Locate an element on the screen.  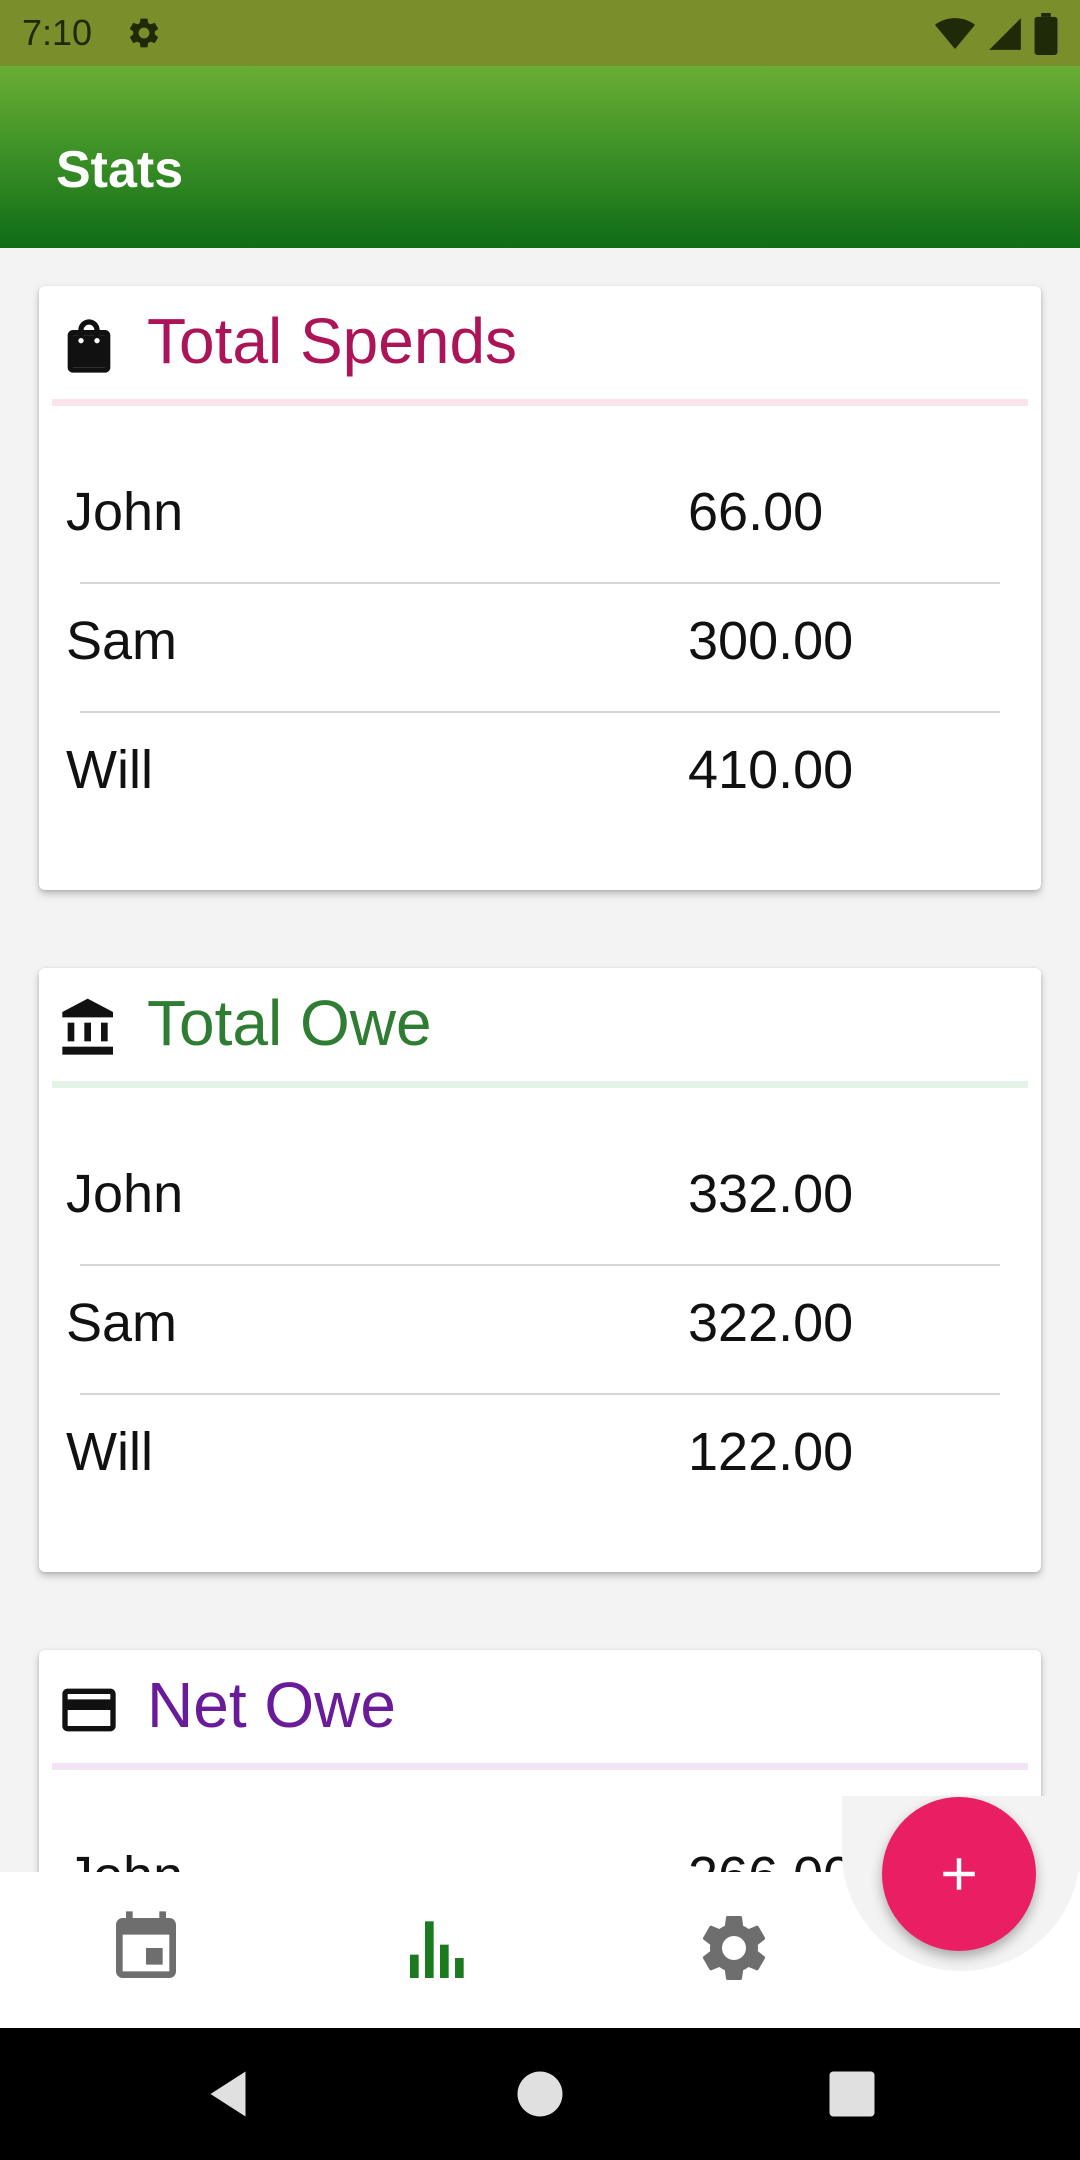
credit-card-icon is located at coordinates (89, 1710).